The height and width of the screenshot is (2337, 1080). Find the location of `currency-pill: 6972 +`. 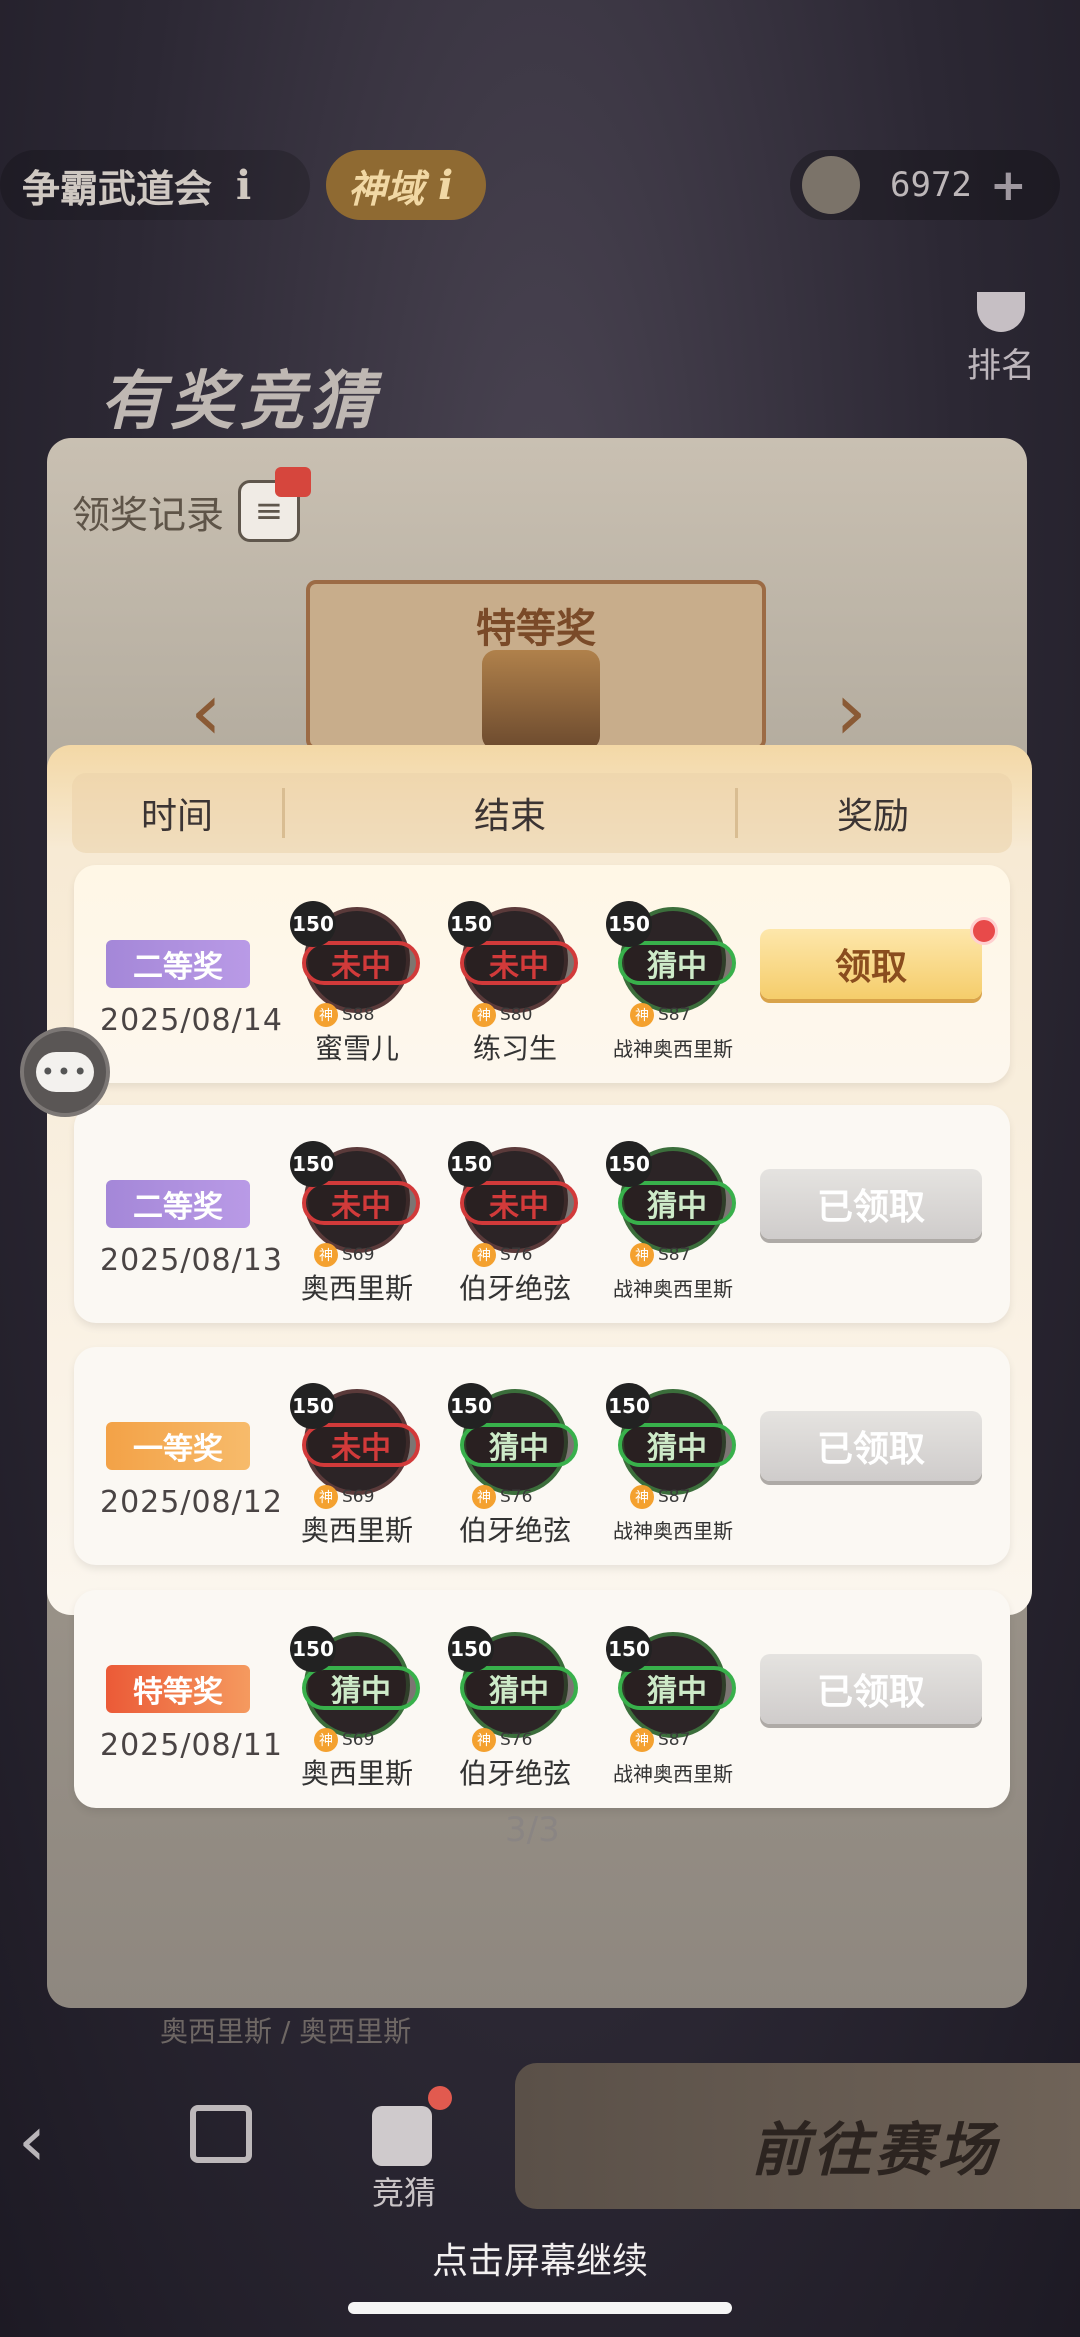

currency-pill: 6972 + is located at coordinates (925, 185).